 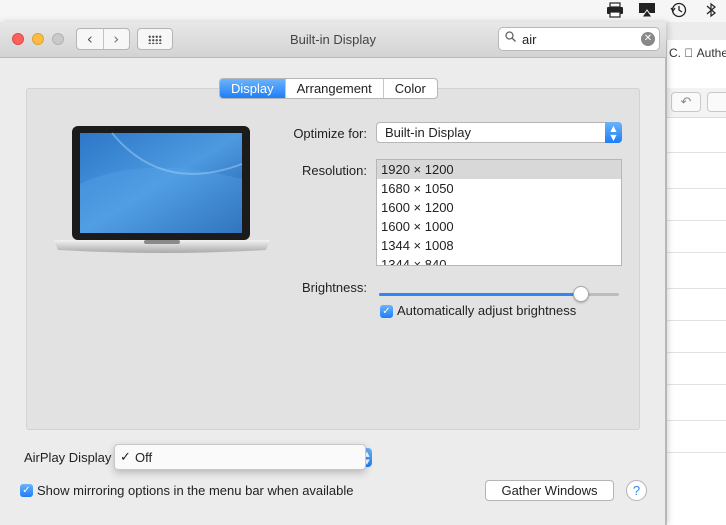 I want to click on tab-color: Color, so click(x=410, y=88).